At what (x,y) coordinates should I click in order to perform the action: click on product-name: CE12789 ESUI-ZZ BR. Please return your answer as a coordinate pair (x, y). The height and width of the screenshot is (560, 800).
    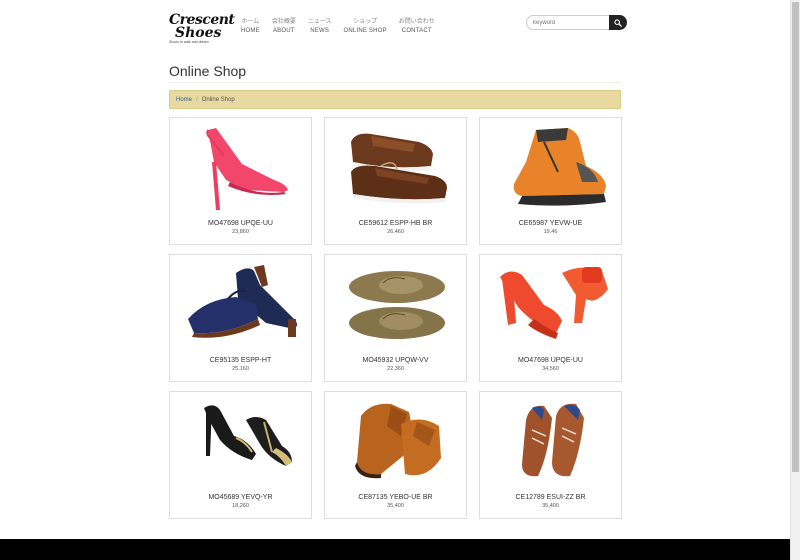
    Looking at the image, I should click on (550, 497).